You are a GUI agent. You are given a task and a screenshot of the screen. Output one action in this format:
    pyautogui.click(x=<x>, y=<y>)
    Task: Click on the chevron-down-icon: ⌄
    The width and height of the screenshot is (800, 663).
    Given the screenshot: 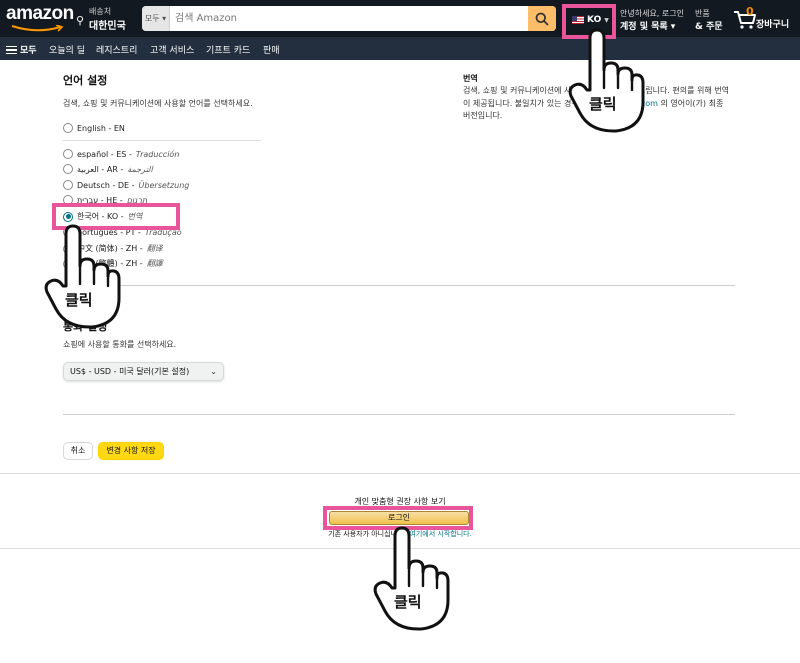 What is the action you would take?
    pyautogui.click(x=213, y=371)
    